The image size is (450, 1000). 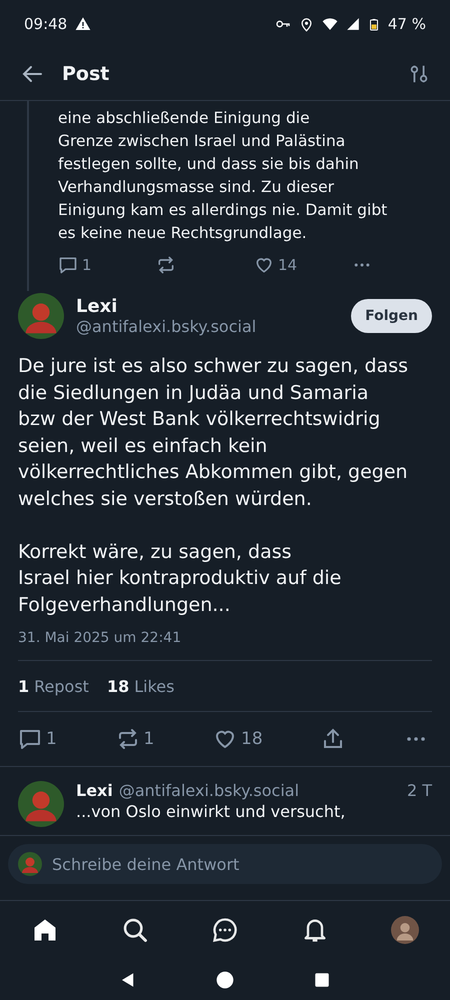 What do you see at coordinates (225, 645) in the screenshot?
I see `post-date: 31. Mai 2025 um 22:41` at bounding box center [225, 645].